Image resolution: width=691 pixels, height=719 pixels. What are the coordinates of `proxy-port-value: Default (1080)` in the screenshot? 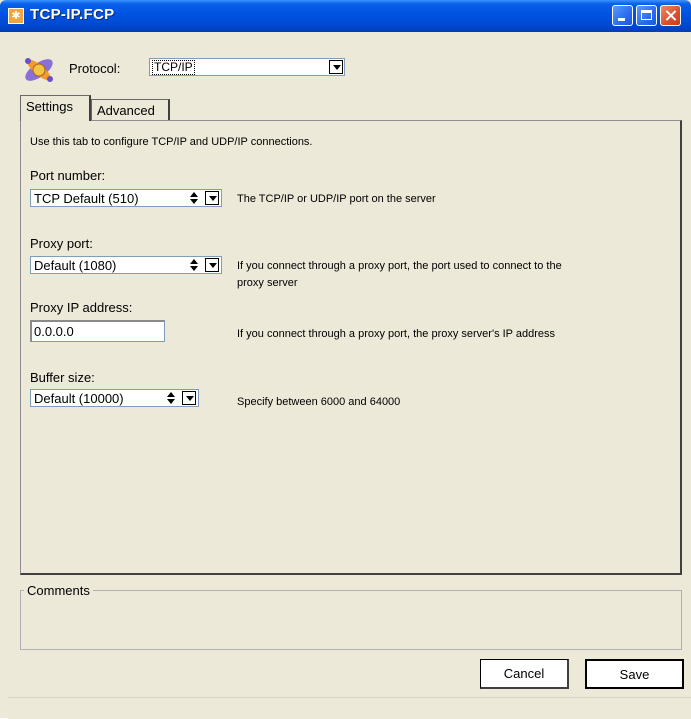 It's located at (75, 265).